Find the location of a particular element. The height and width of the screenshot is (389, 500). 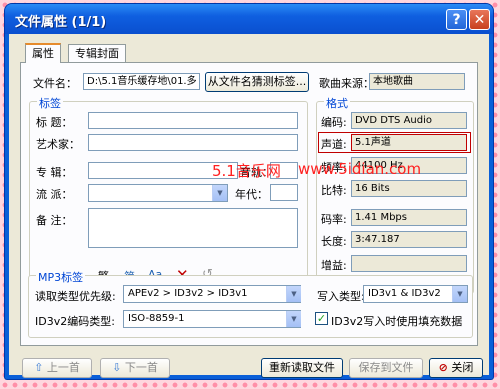

channels-highlight is located at coordinates (394, 142).